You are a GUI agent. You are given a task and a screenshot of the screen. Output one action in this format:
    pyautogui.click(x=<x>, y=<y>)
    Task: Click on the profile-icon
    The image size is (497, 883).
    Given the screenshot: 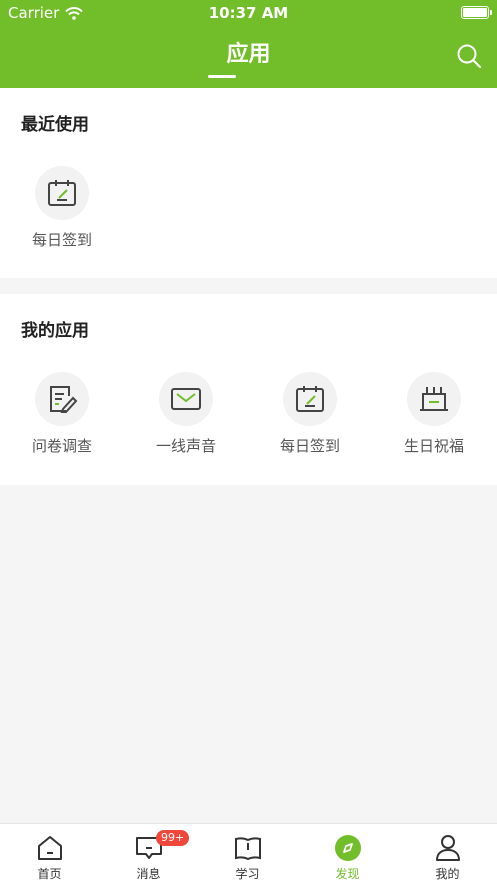 What is the action you would take?
    pyautogui.click(x=447, y=848)
    